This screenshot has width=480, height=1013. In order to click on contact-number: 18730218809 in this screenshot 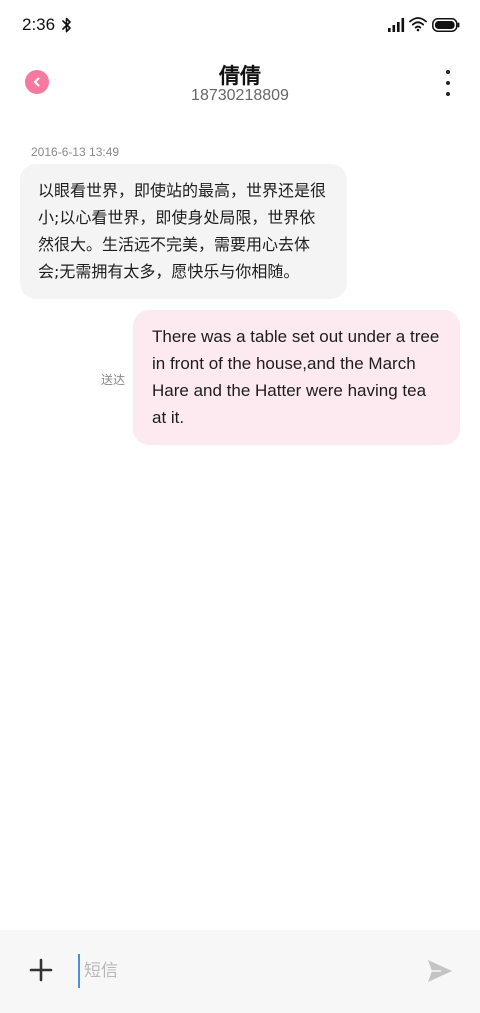, I will do `click(240, 95)`.